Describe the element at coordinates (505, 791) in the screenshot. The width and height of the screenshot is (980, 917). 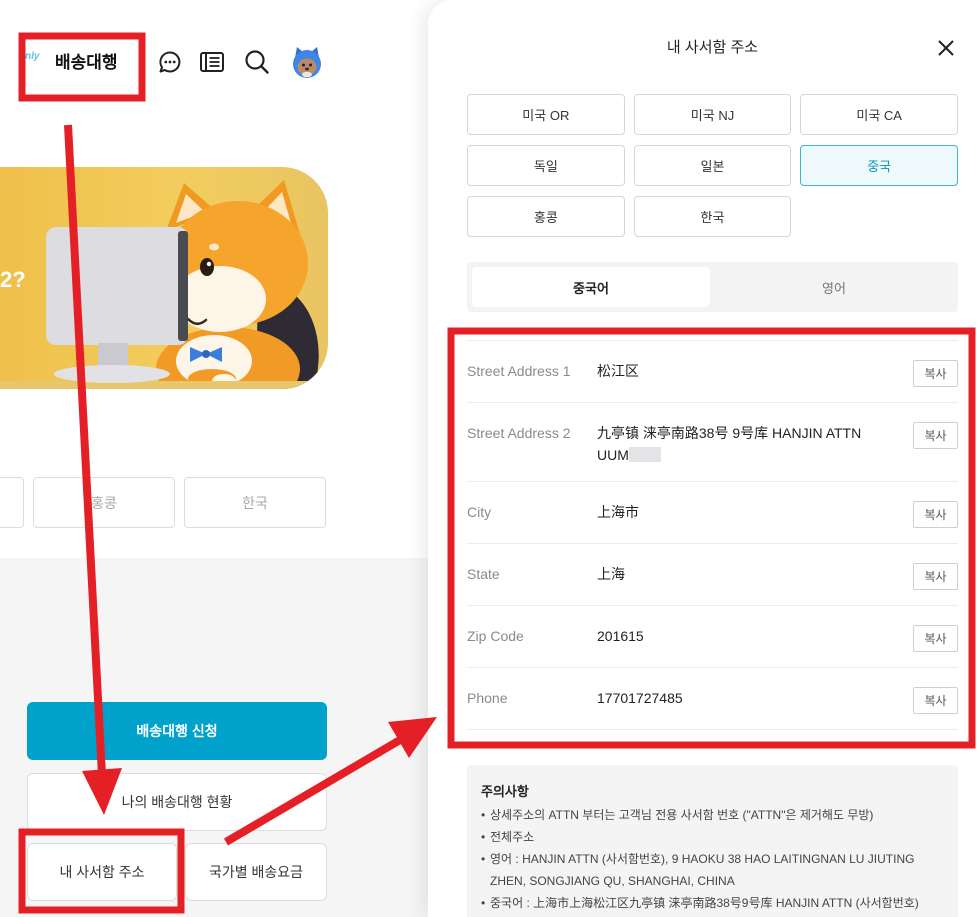
I see `notice-title: 주의사항` at that location.